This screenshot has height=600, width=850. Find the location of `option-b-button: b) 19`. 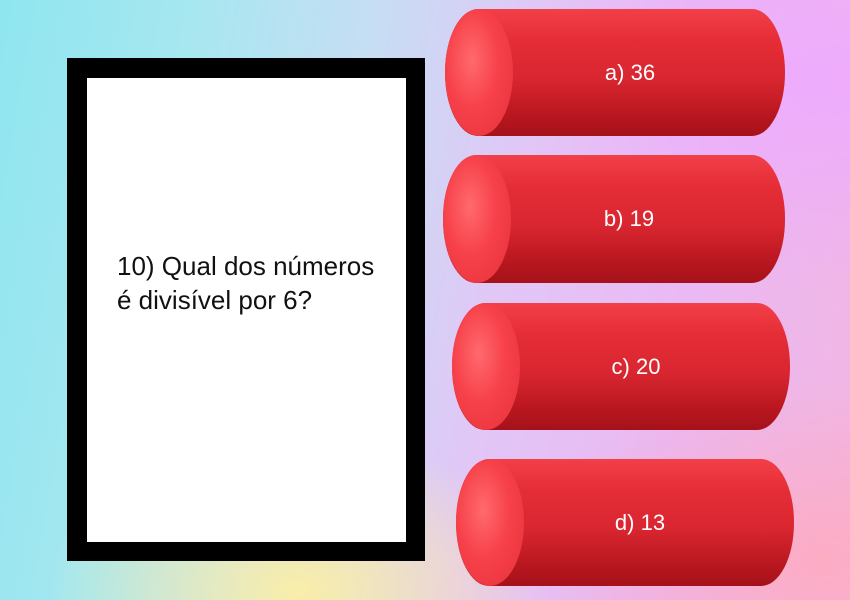

option-b-button: b) 19 is located at coordinates (614, 219).